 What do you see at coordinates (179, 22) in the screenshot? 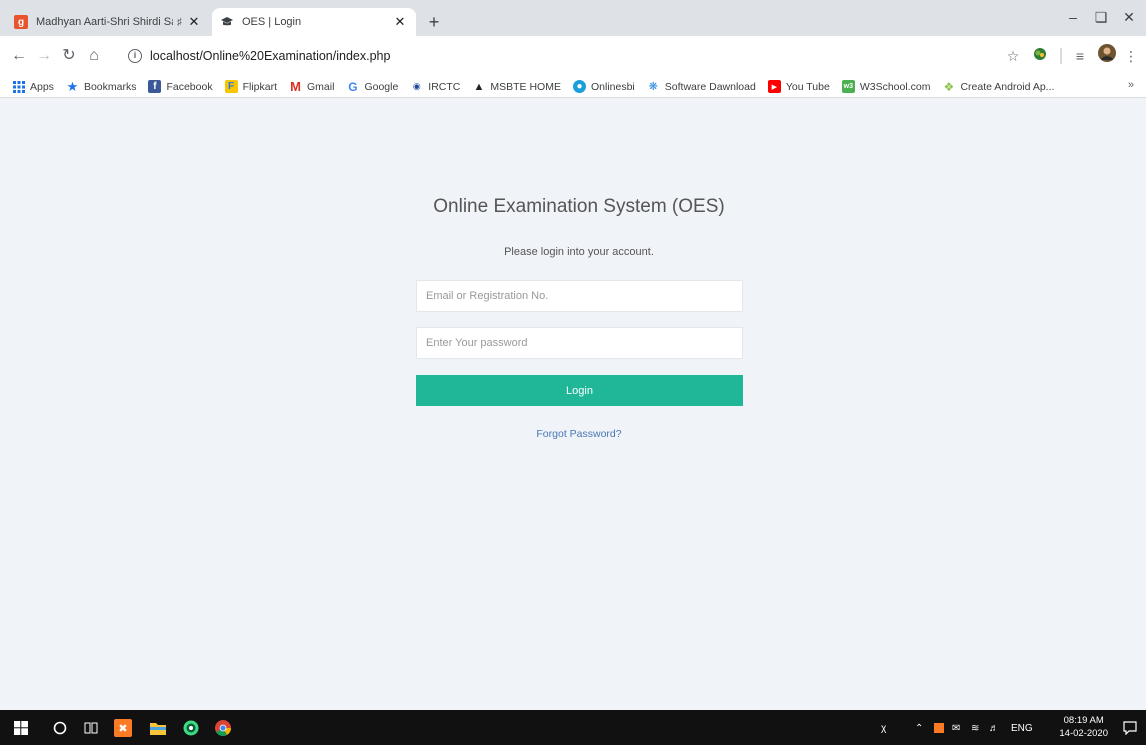
I see `audio-playing-icon: ♯` at bounding box center [179, 22].